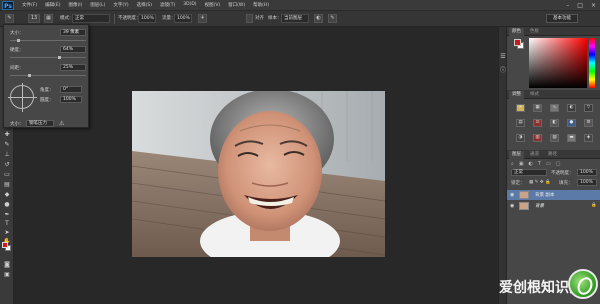 This screenshot has width=600, height=304. I want to click on airbrush-icon: ✈, so click(202, 18).